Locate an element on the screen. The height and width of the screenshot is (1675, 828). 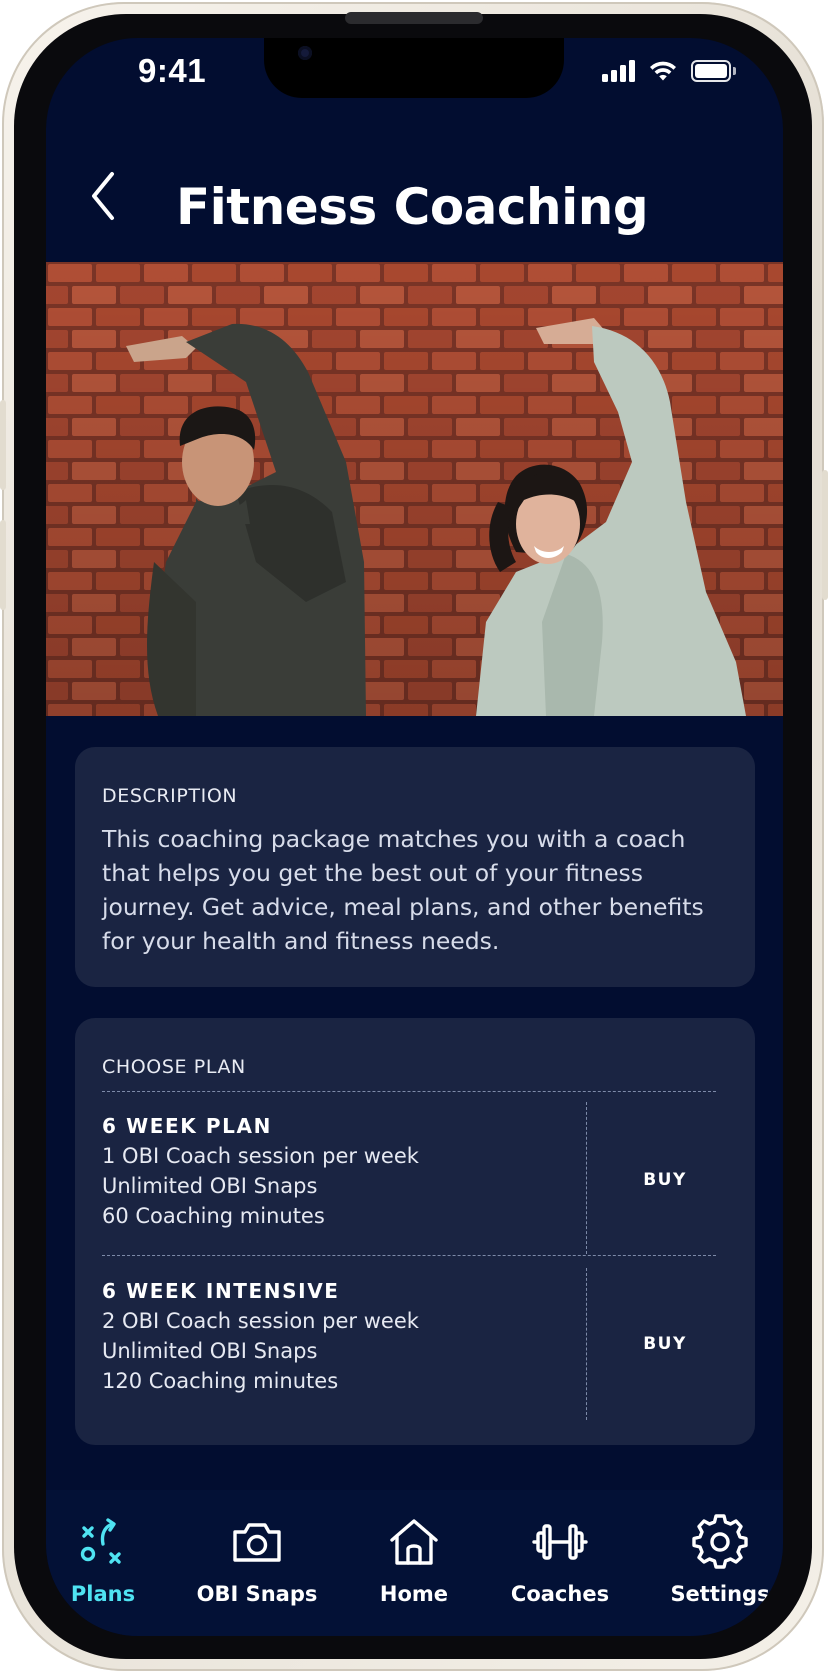
wifi-icon is located at coordinates (663, 71).